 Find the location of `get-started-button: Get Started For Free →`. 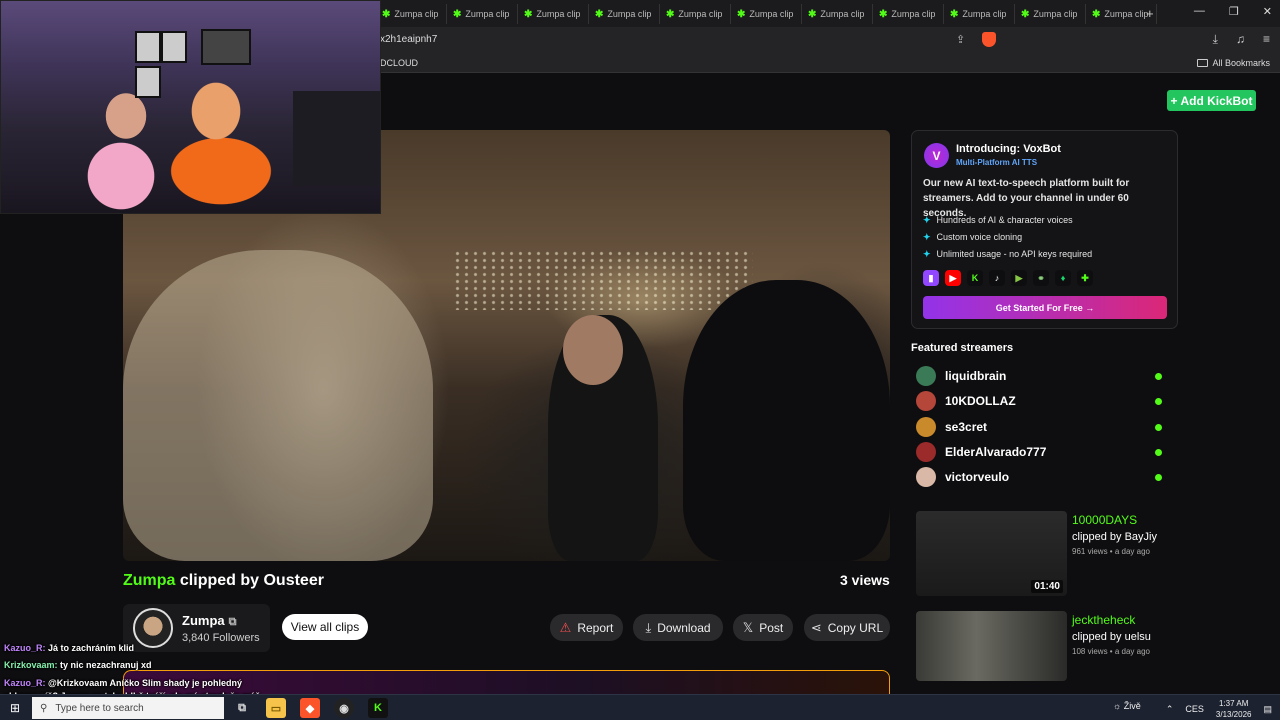

get-started-button: Get Started For Free → is located at coordinates (1045, 307).